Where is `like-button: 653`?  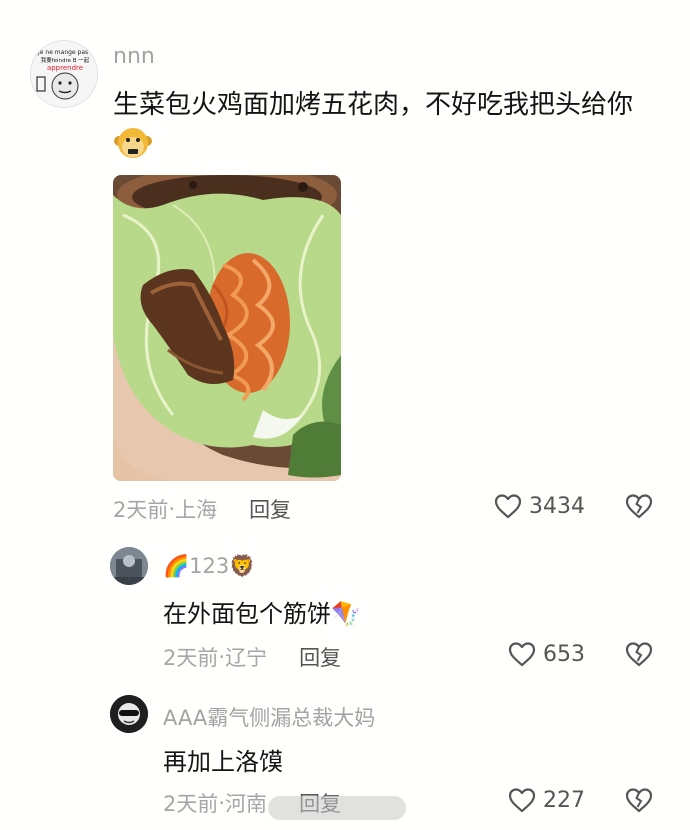
like-button: 653 is located at coordinates (546, 654).